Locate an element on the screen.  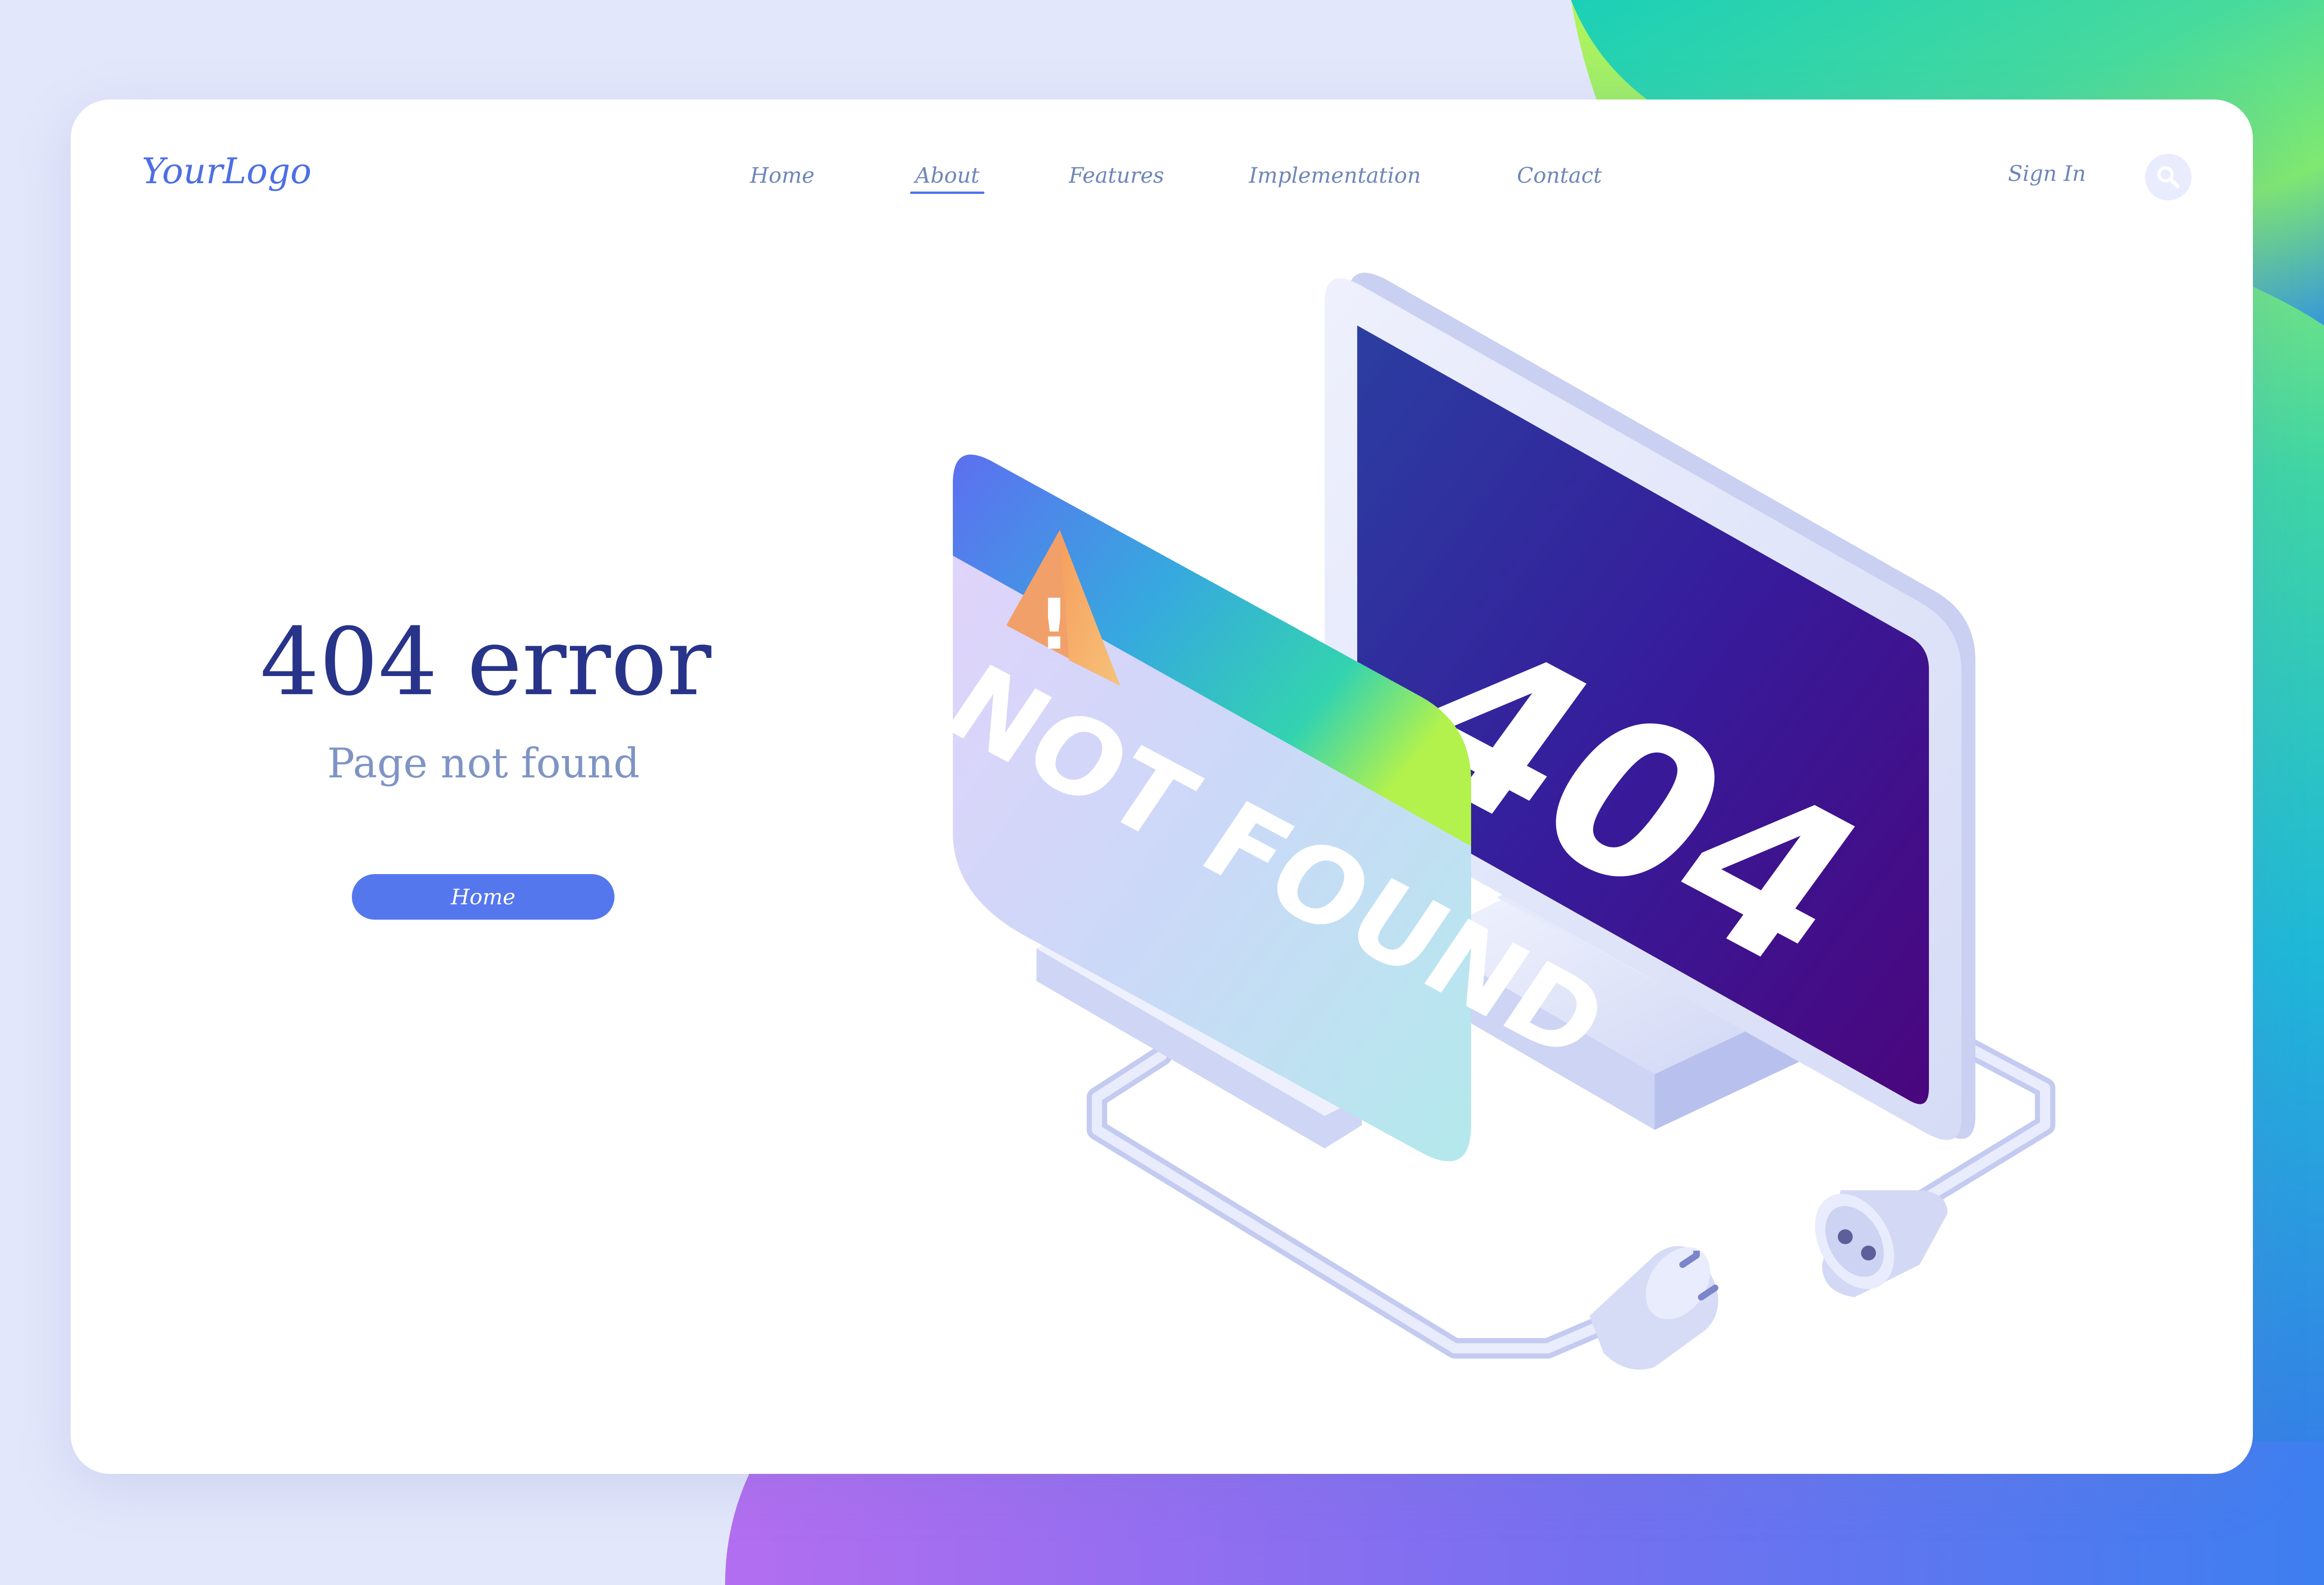
nav-link-about: About is located at coordinates (947, 176).